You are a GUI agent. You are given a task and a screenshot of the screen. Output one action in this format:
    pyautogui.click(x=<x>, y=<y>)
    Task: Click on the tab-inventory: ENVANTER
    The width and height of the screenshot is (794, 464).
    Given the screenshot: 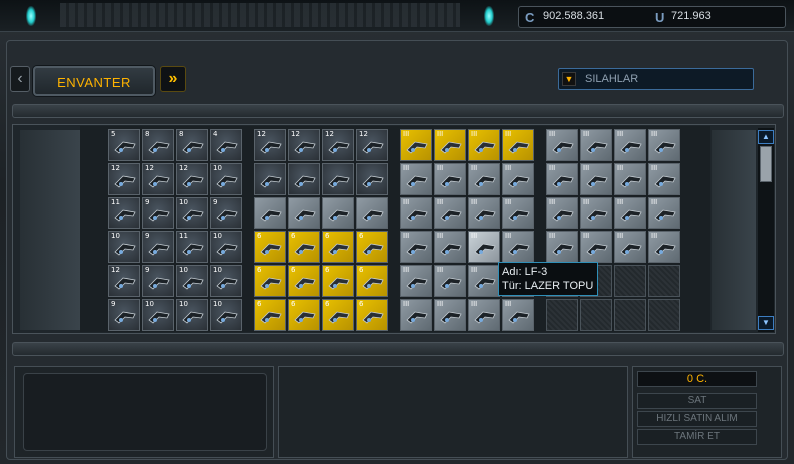 What is the action you would take?
    pyautogui.click(x=94, y=81)
    